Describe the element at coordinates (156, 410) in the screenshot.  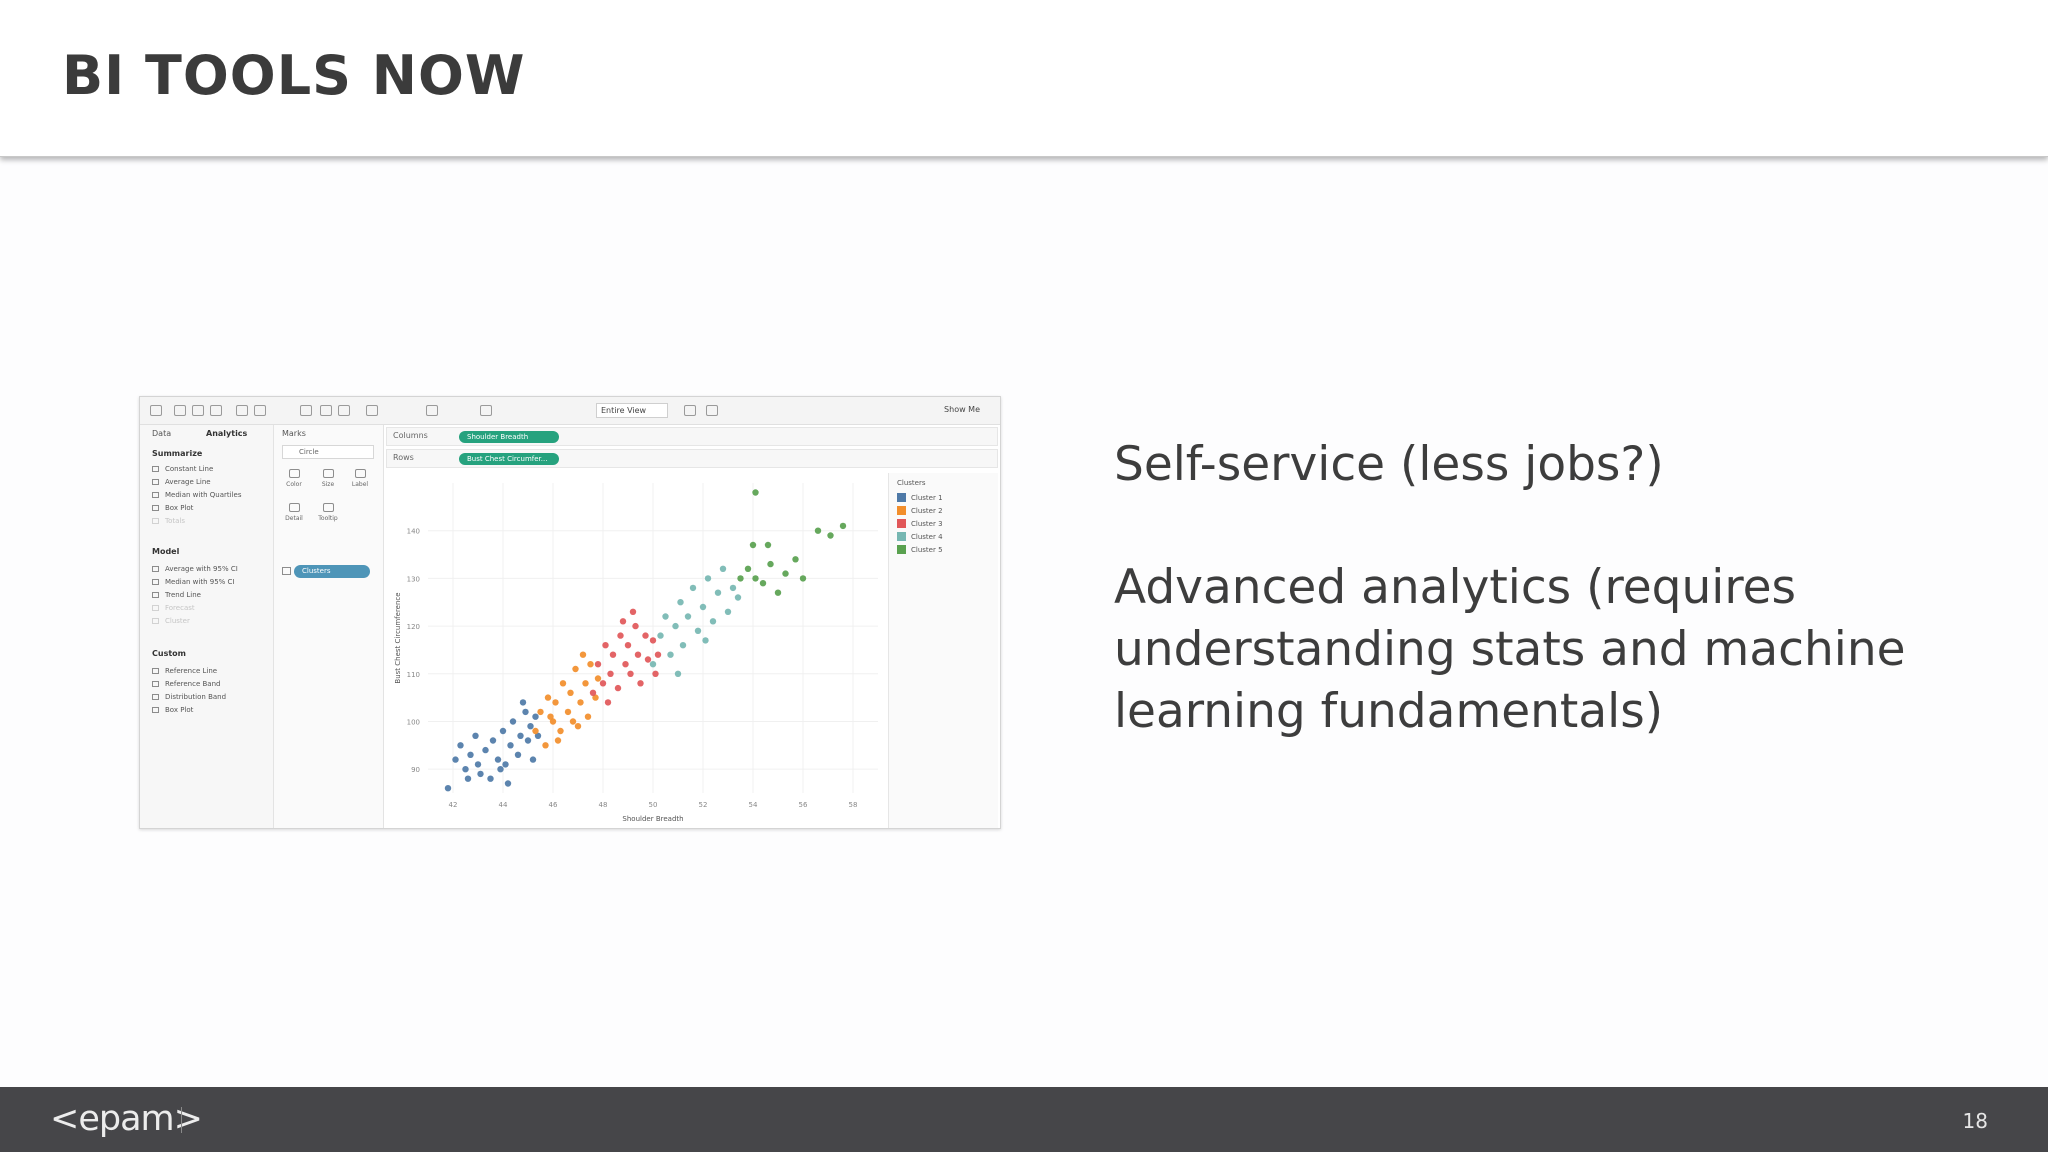
I see `home-icon` at that location.